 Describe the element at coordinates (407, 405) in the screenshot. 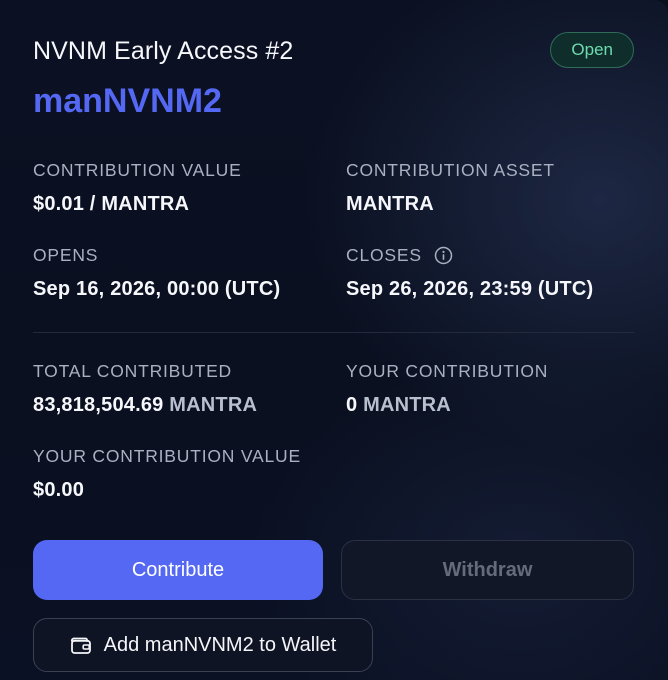

I see `your-contribution-unit: MANTRA` at that location.